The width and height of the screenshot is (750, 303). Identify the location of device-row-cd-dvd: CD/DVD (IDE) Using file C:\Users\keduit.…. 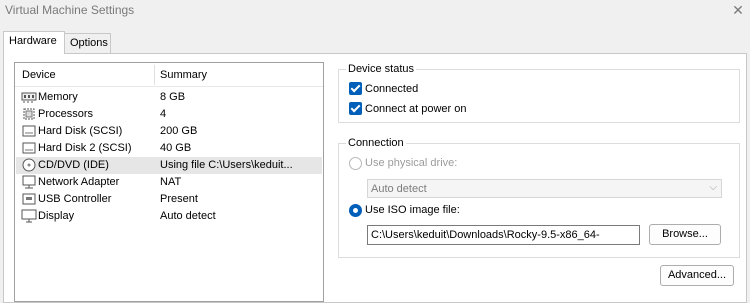
(169, 165).